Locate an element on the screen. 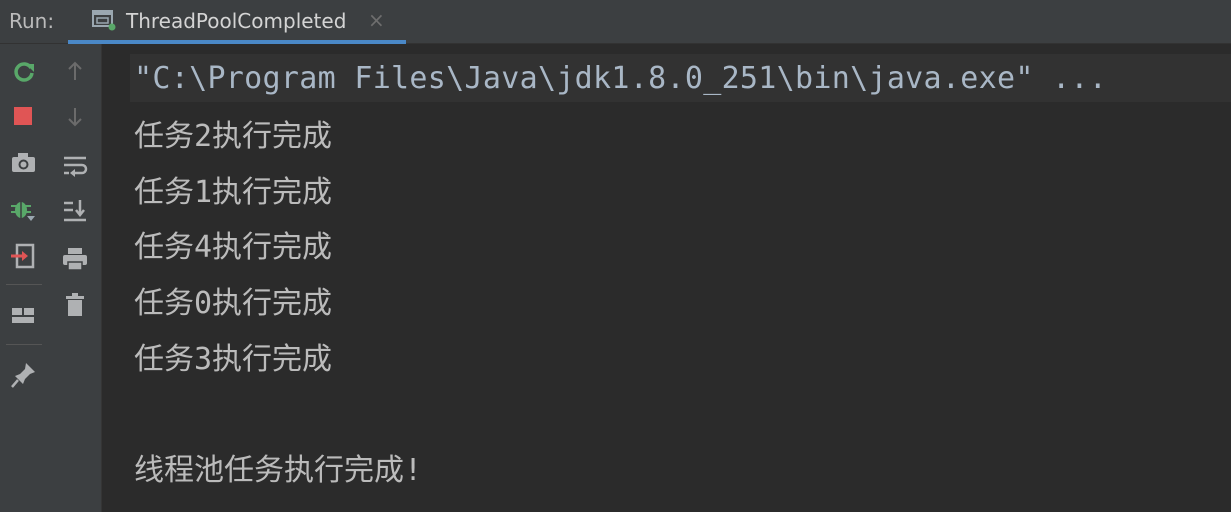 This screenshot has width=1231, height=512. tab-title: ThreadPoolCompleted is located at coordinates (236, 21).